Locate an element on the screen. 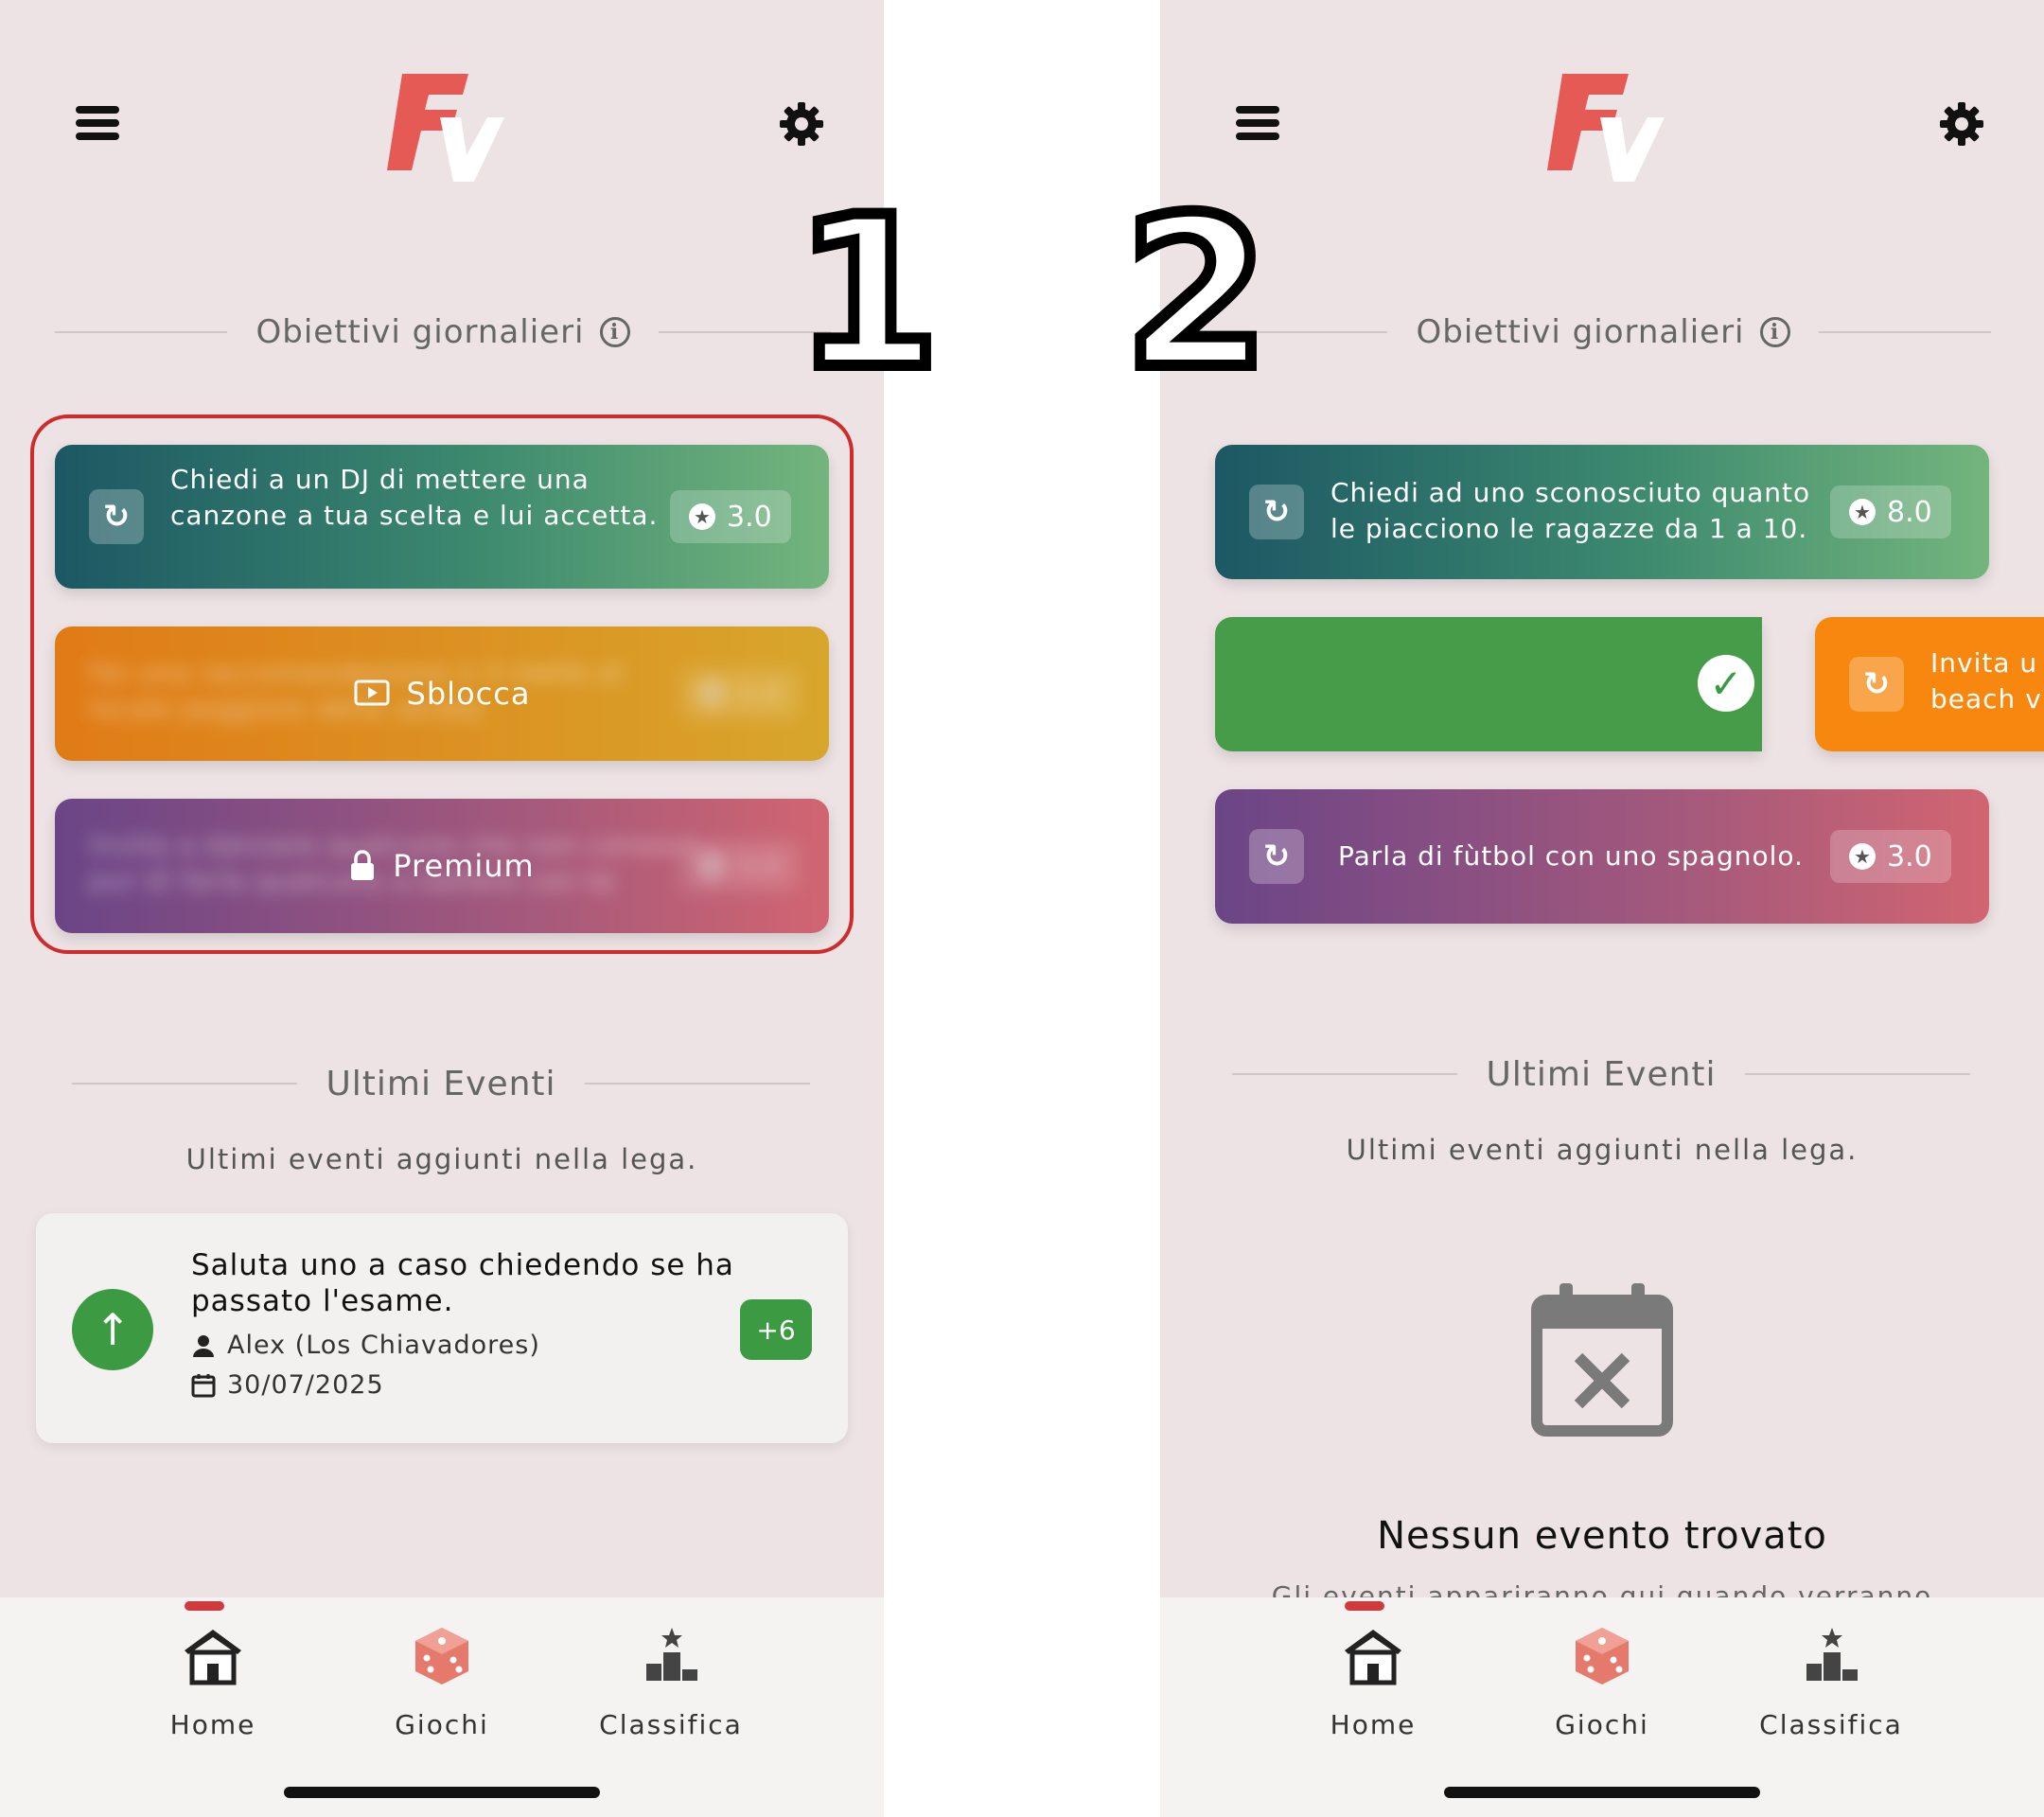 The height and width of the screenshot is (1817, 2044). person-icon is located at coordinates (203, 1345).